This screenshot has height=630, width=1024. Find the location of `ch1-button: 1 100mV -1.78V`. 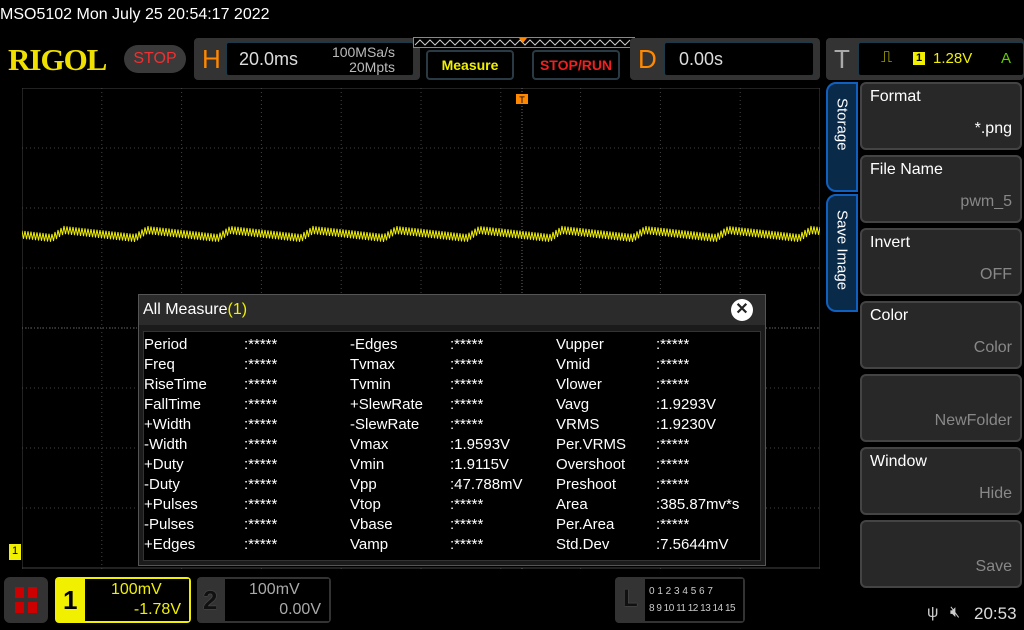

ch1-button: 1 100mV -1.78V is located at coordinates (123, 600).